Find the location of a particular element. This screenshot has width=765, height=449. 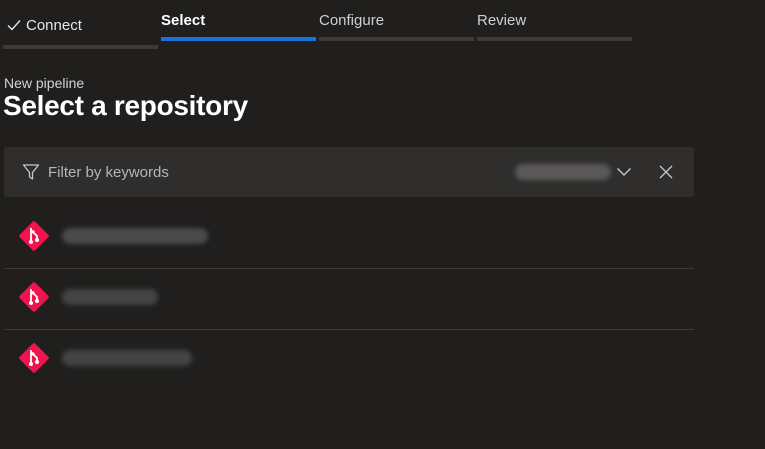

step-configure-label: Configure is located at coordinates (352, 20).